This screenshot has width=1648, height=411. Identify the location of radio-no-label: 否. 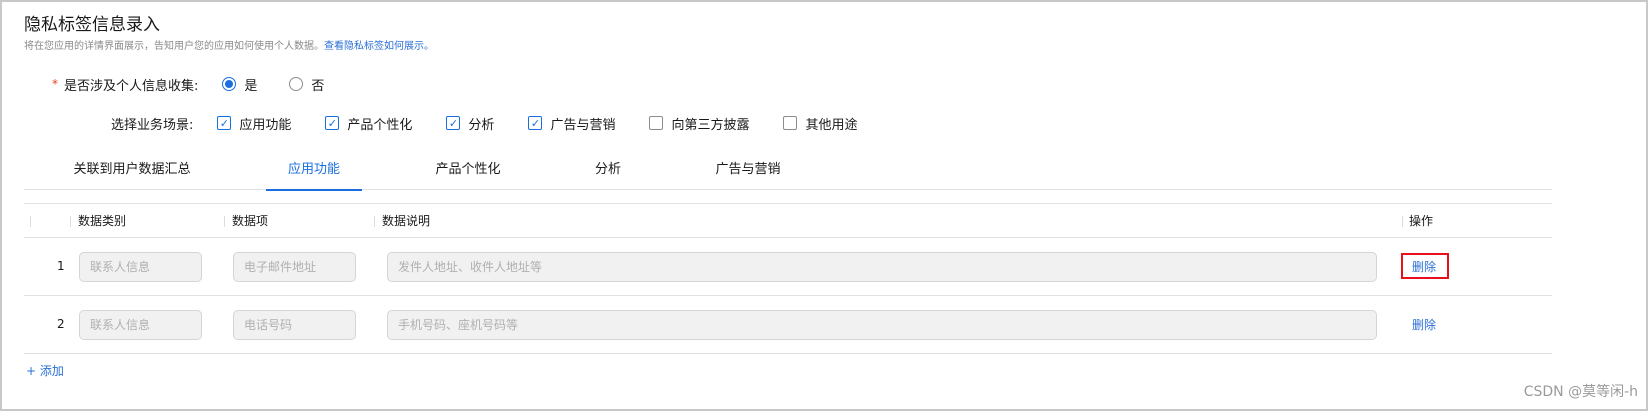
(318, 86).